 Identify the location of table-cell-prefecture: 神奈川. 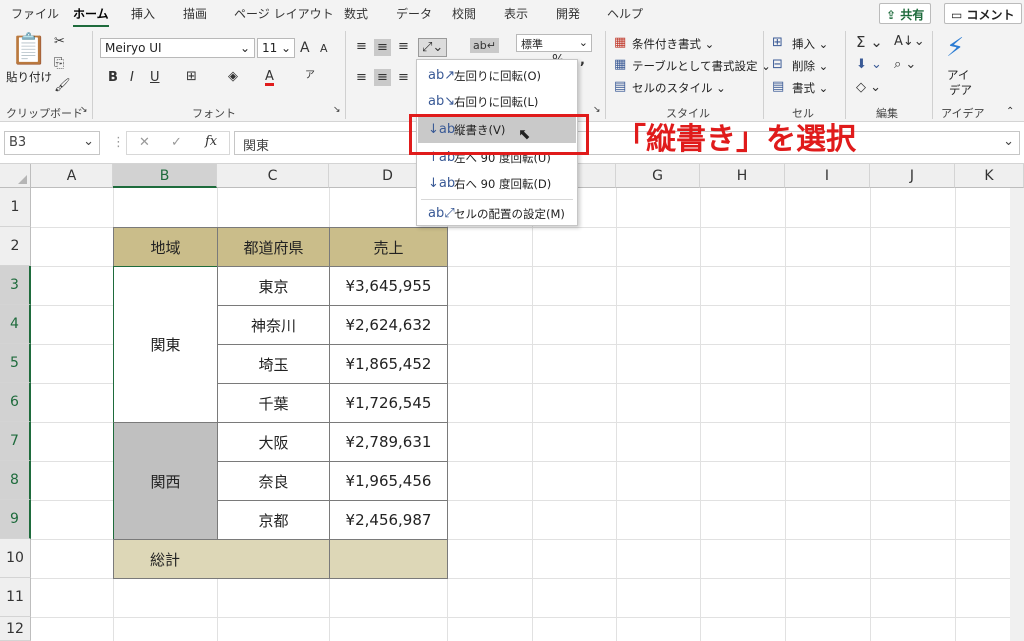
(273, 325).